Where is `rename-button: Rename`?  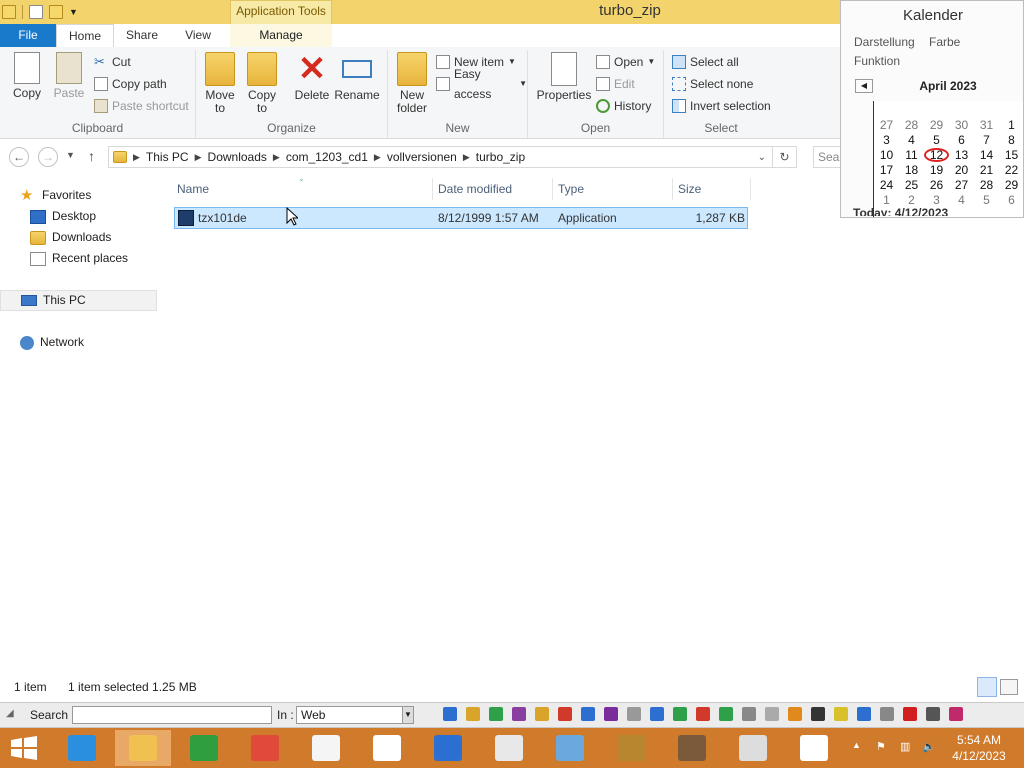 rename-button: Rename is located at coordinates (357, 77).